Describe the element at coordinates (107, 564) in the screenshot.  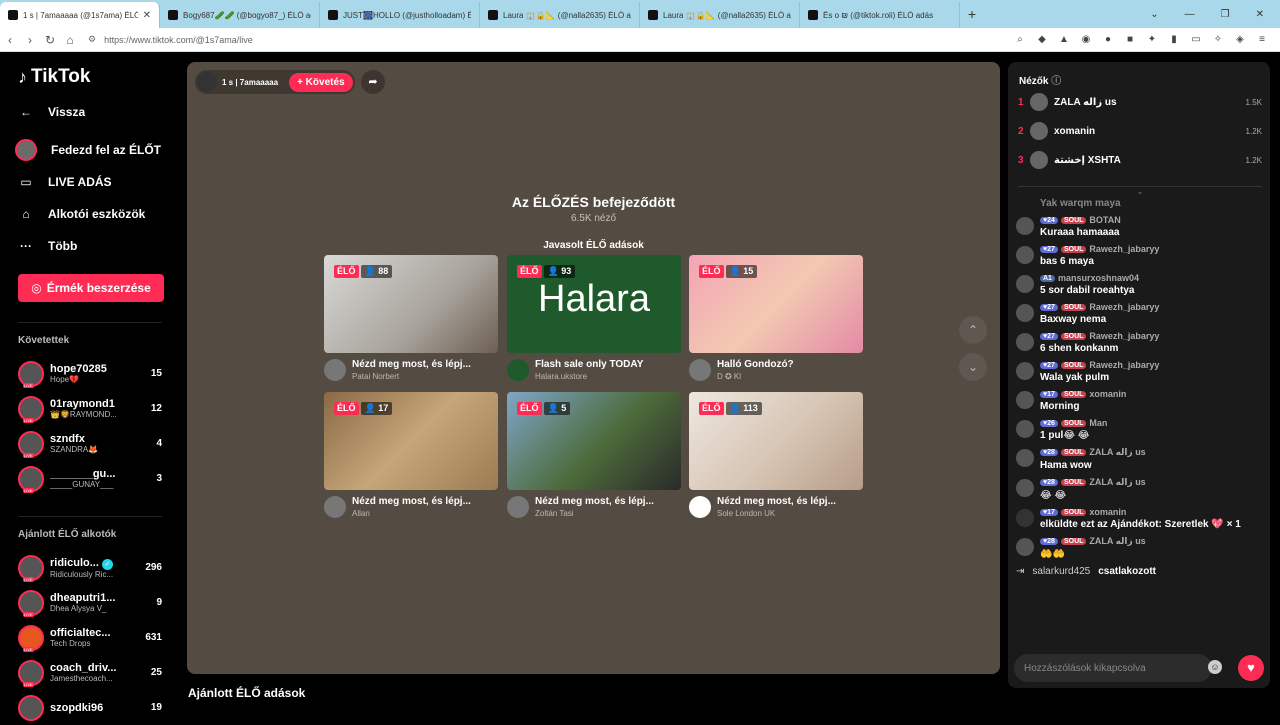
I see `verified-icon: ✓` at that location.